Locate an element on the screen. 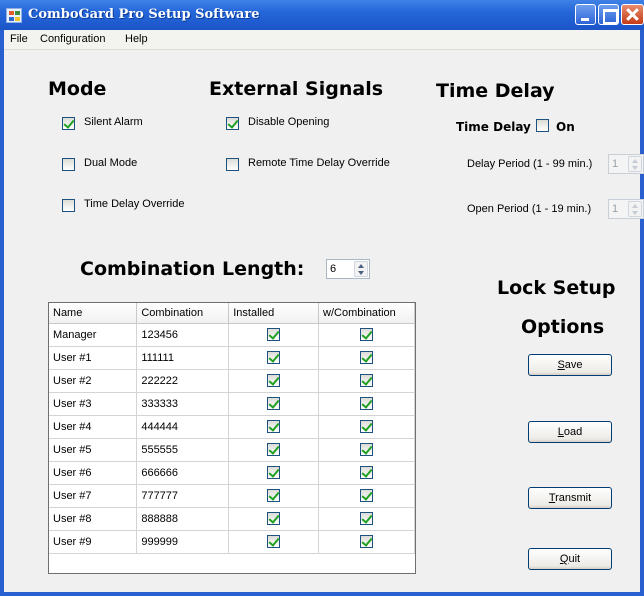 This screenshot has height=600, width=644. menu-help: Help is located at coordinates (136, 39).